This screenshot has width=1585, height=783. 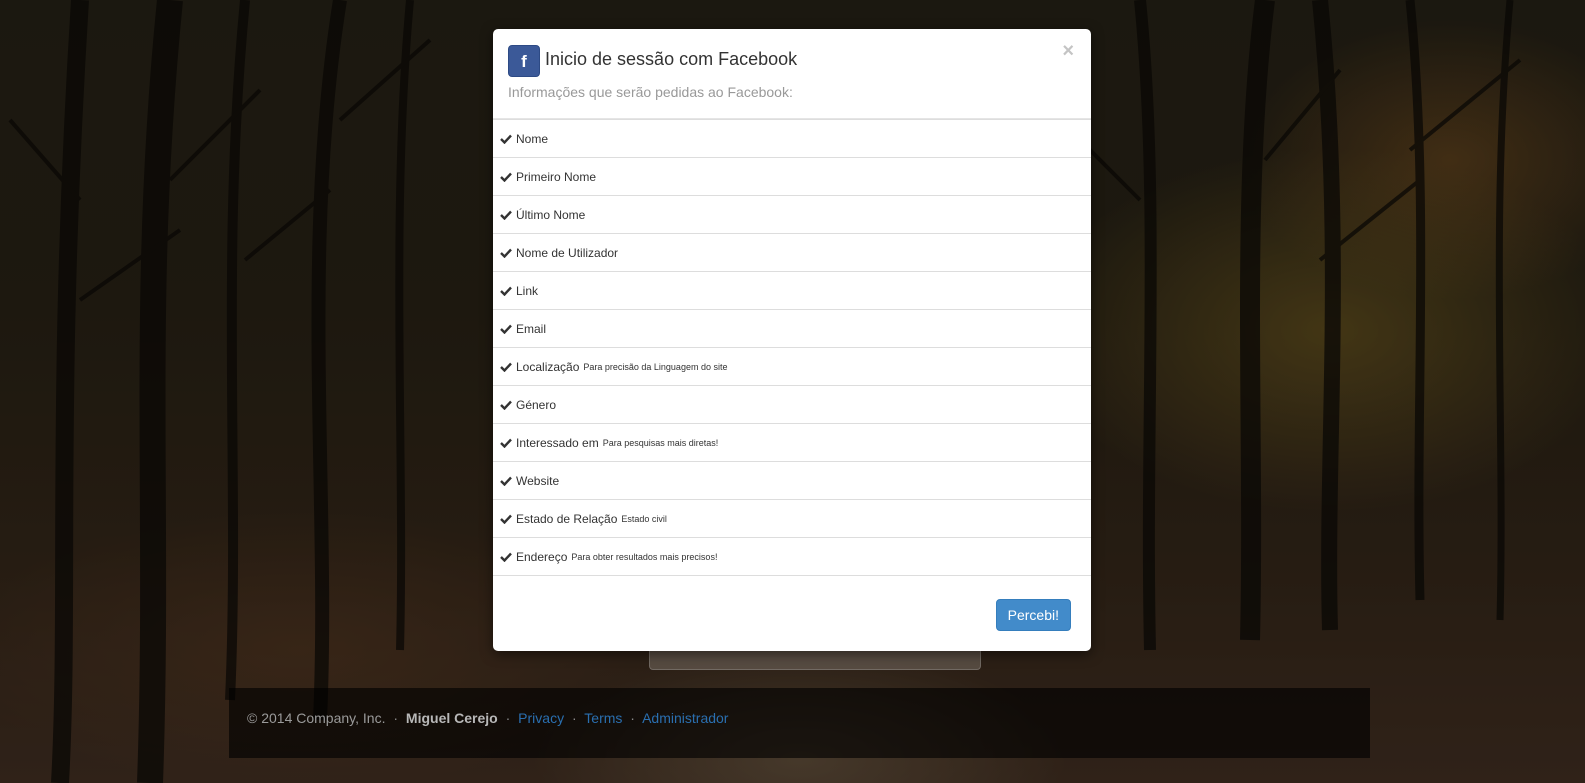 What do you see at coordinates (603, 718) in the screenshot?
I see `footer-link-terms: Terms` at bounding box center [603, 718].